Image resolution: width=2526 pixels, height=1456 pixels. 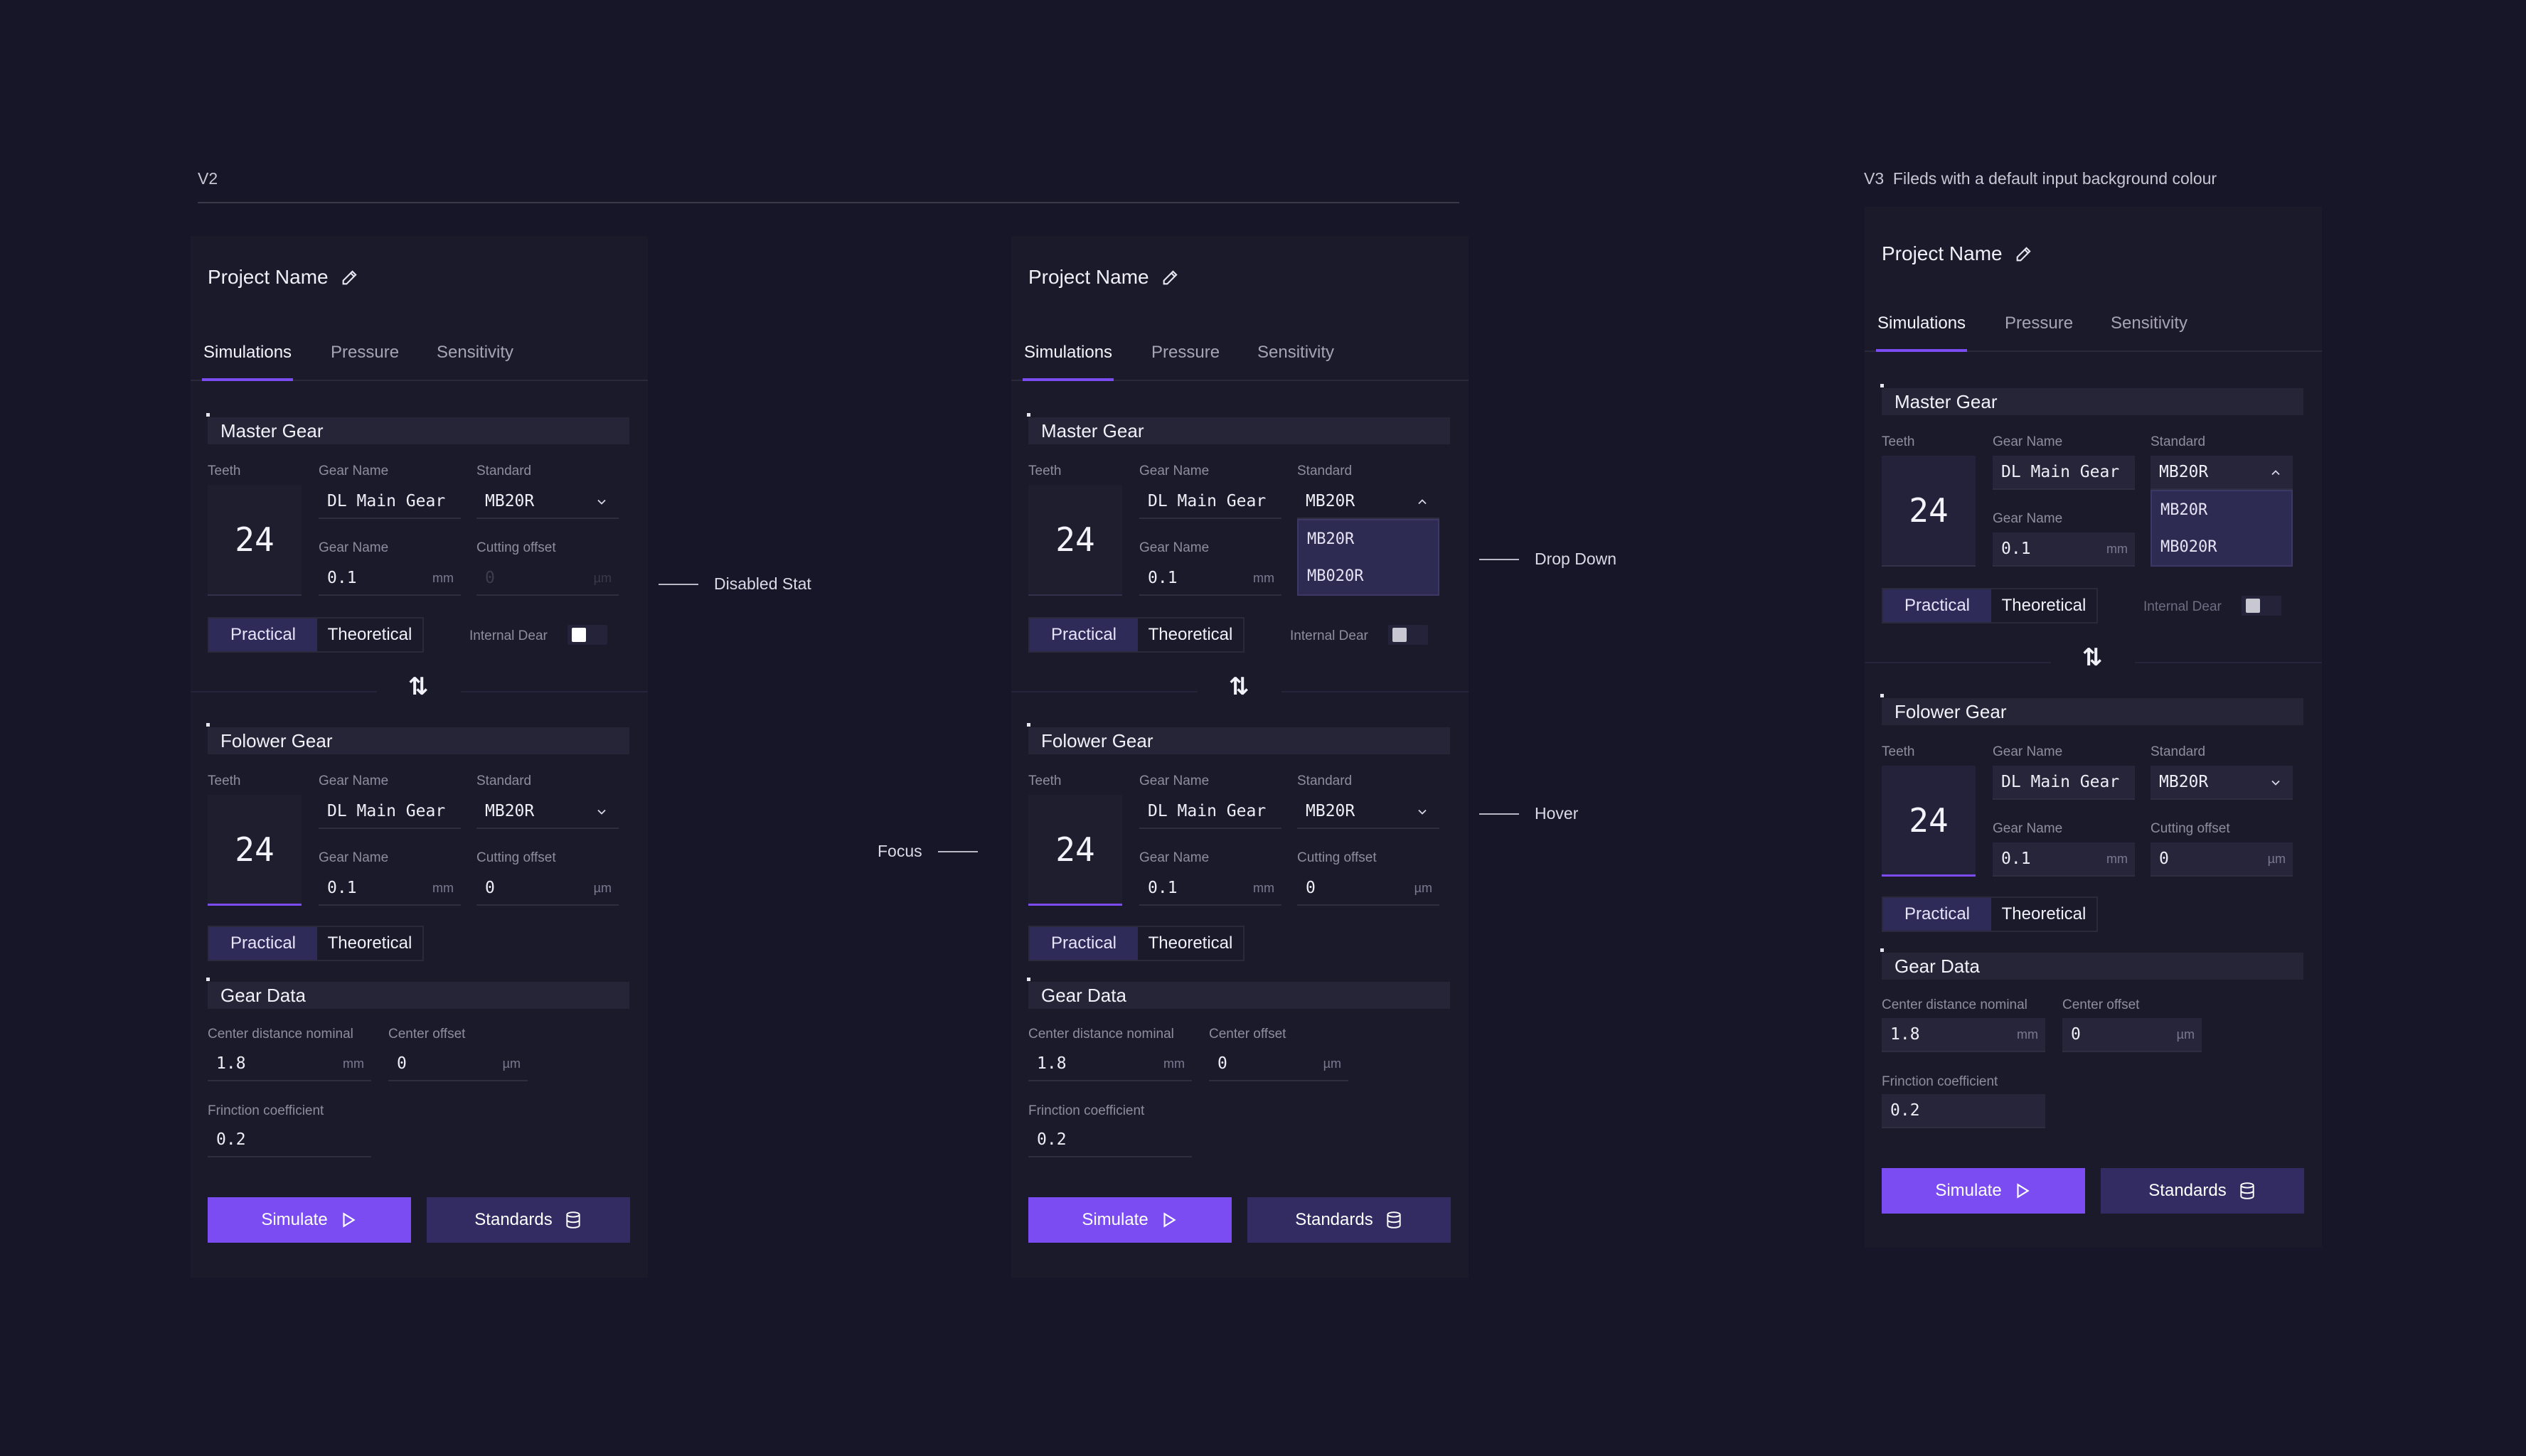 What do you see at coordinates (1169, 1220) in the screenshot?
I see `play-icon` at bounding box center [1169, 1220].